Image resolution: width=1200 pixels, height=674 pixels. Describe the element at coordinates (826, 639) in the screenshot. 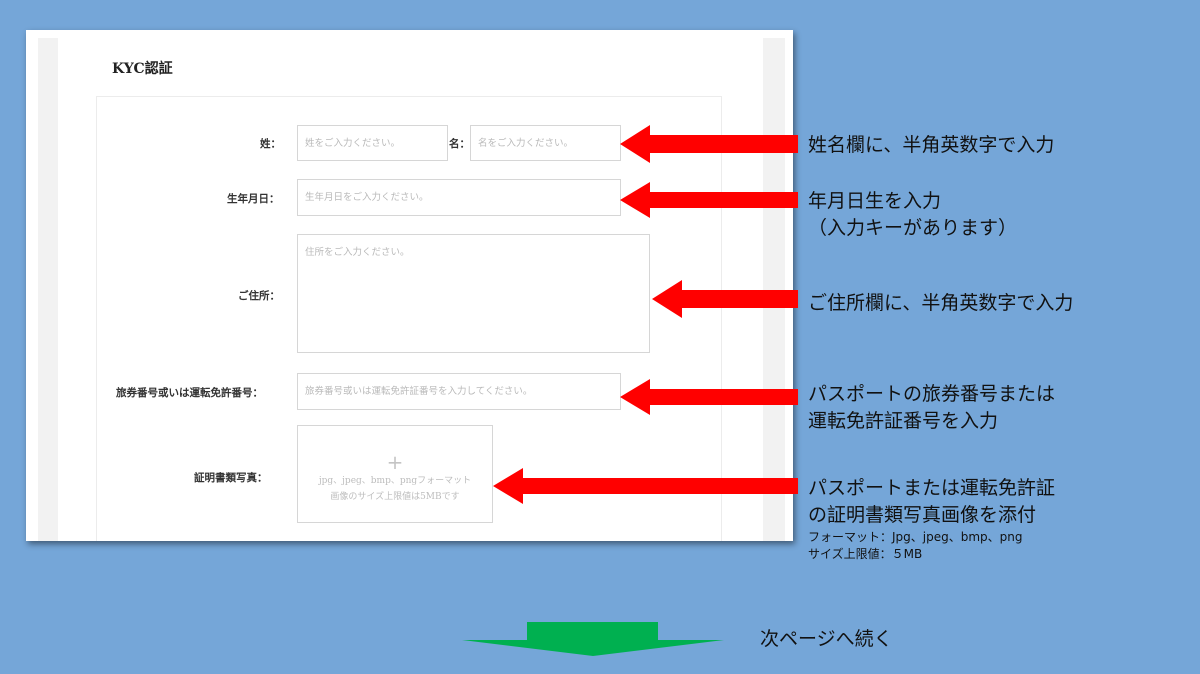

I see `next-page-label: 次ページへ続く` at that location.